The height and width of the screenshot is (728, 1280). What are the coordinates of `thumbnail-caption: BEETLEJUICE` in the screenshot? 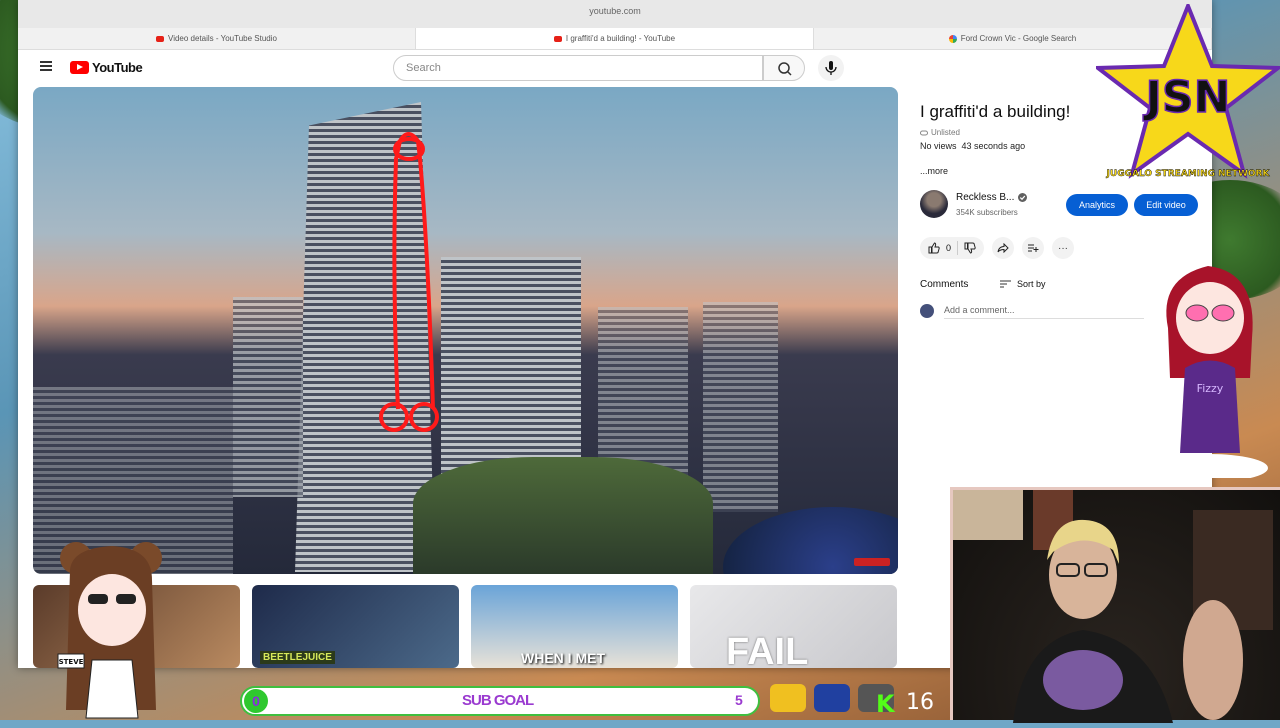 It's located at (297, 657).